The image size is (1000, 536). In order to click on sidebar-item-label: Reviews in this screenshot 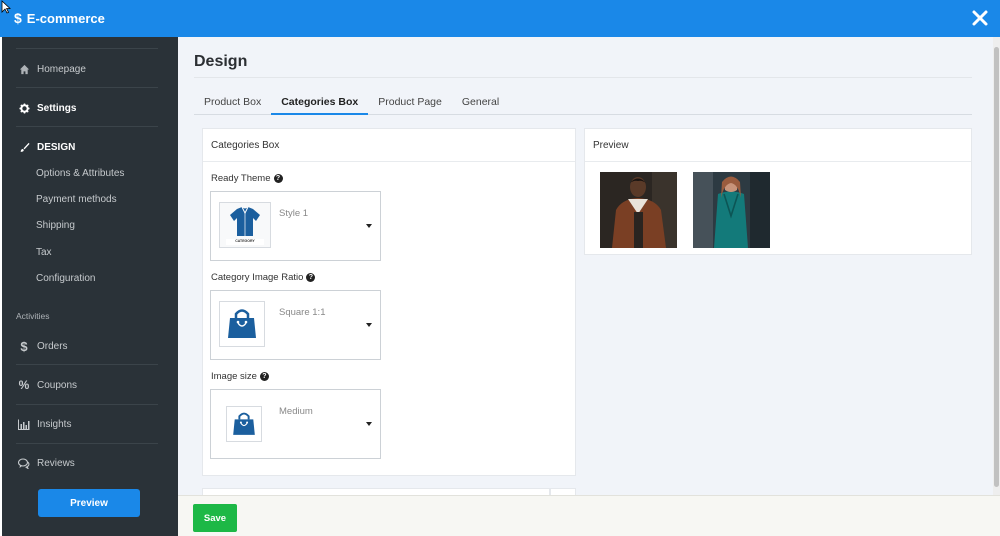, I will do `click(56, 463)`.